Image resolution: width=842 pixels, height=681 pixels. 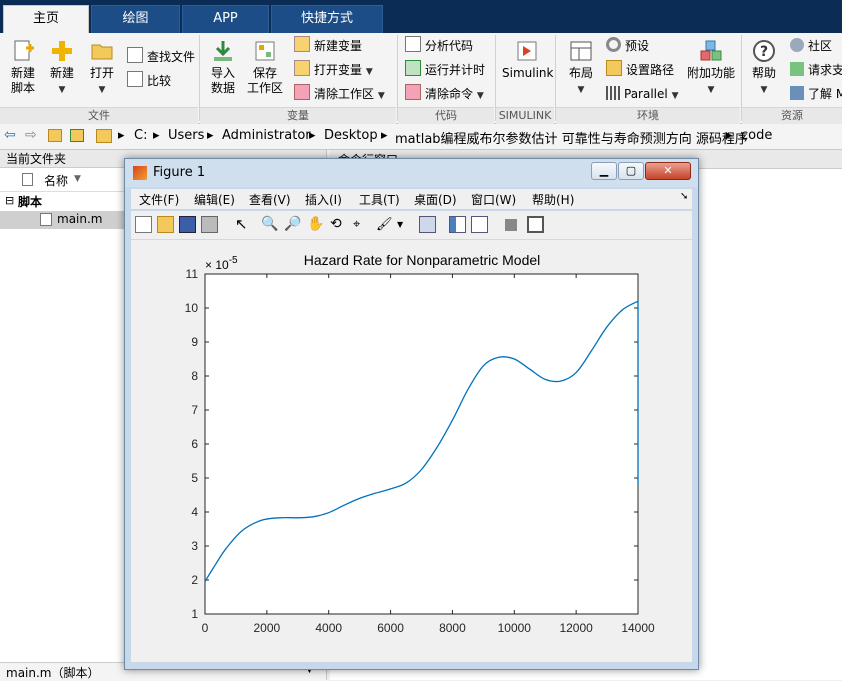 What do you see at coordinates (214, 199) in the screenshot?
I see `menu-edit: 编辑(E)` at bounding box center [214, 199].